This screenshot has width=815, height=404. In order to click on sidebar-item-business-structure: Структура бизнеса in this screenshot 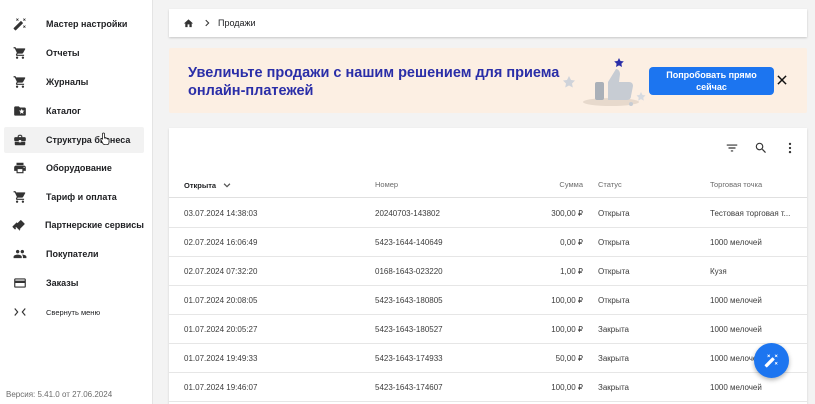, I will do `click(74, 140)`.